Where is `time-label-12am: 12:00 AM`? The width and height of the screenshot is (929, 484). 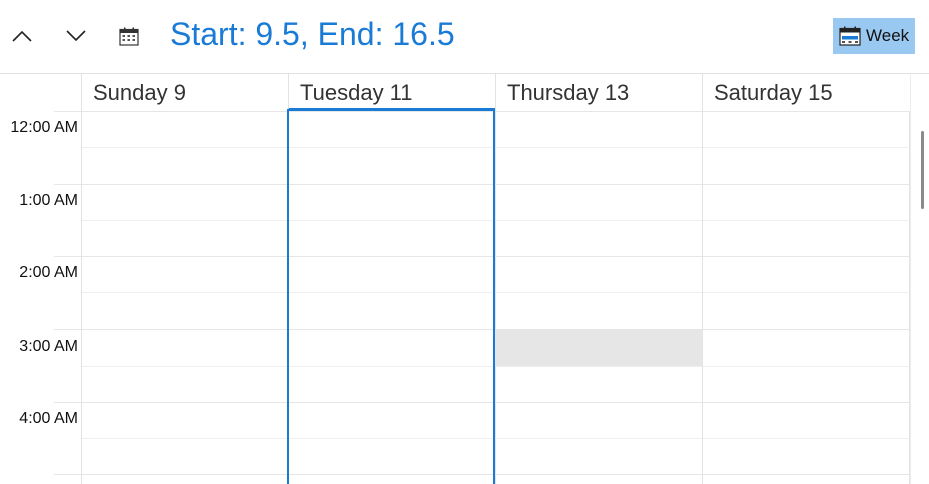 time-label-12am: 12:00 AM is located at coordinates (44, 127).